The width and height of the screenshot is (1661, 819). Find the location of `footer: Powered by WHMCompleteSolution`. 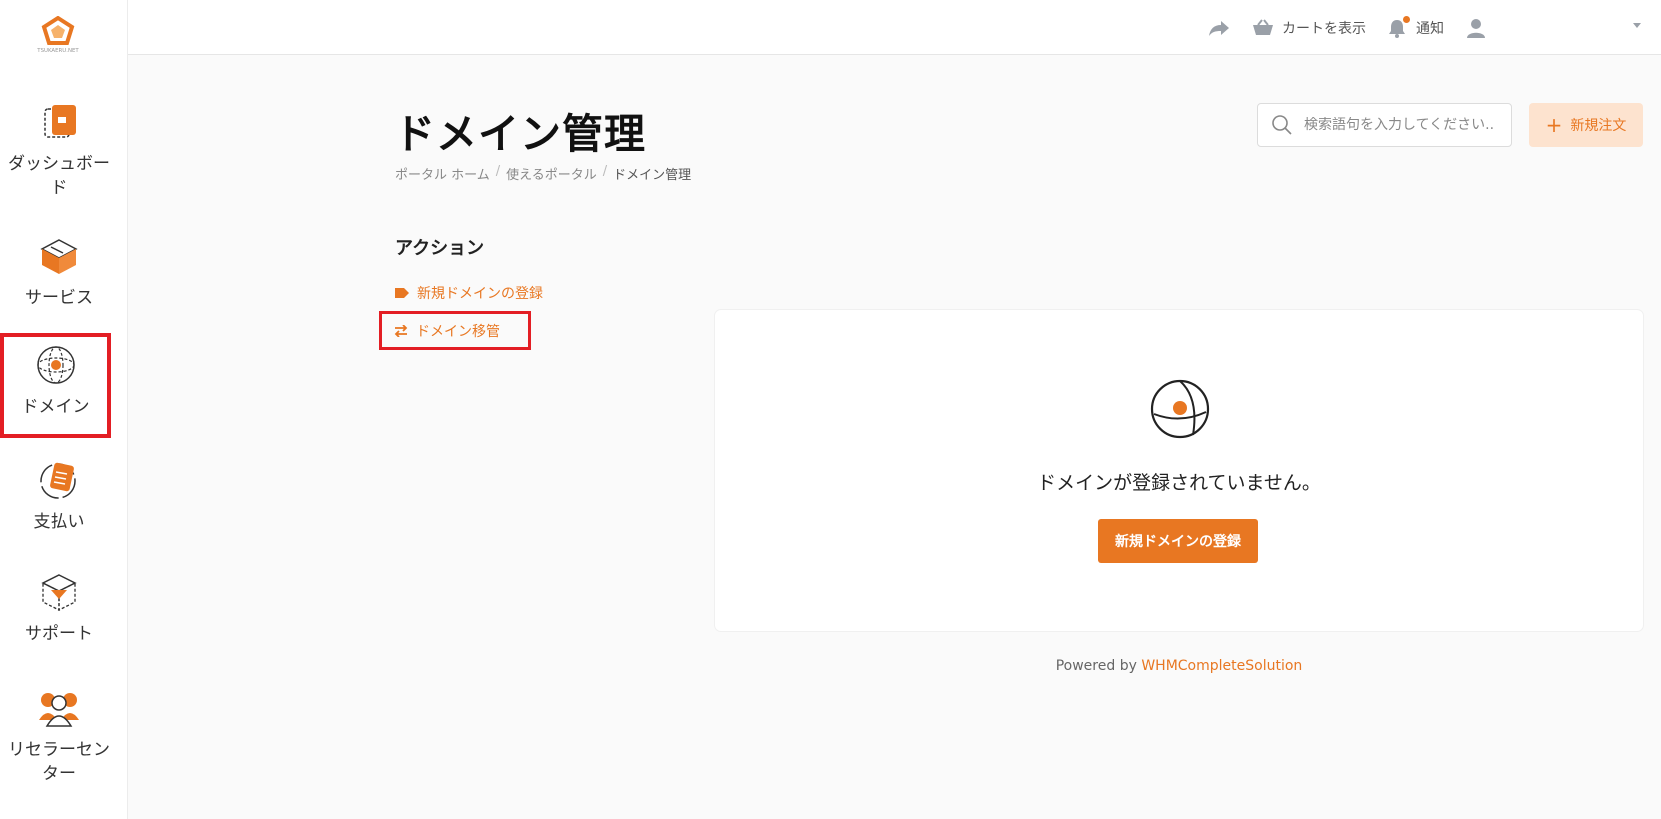

footer: Powered by WHMCompleteSolution is located at coordinates (1179, 666).